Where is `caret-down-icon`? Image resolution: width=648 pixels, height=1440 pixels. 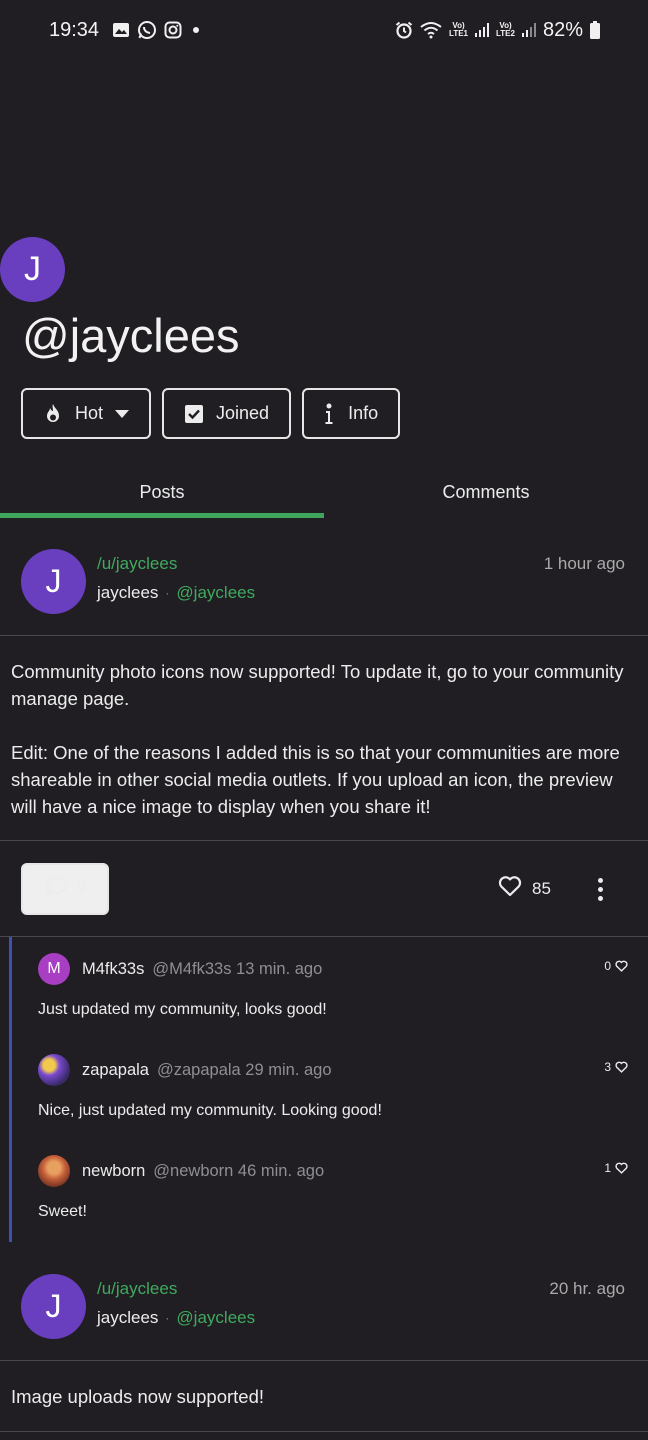
caret-down-icon is located at coordinates (122, 414).